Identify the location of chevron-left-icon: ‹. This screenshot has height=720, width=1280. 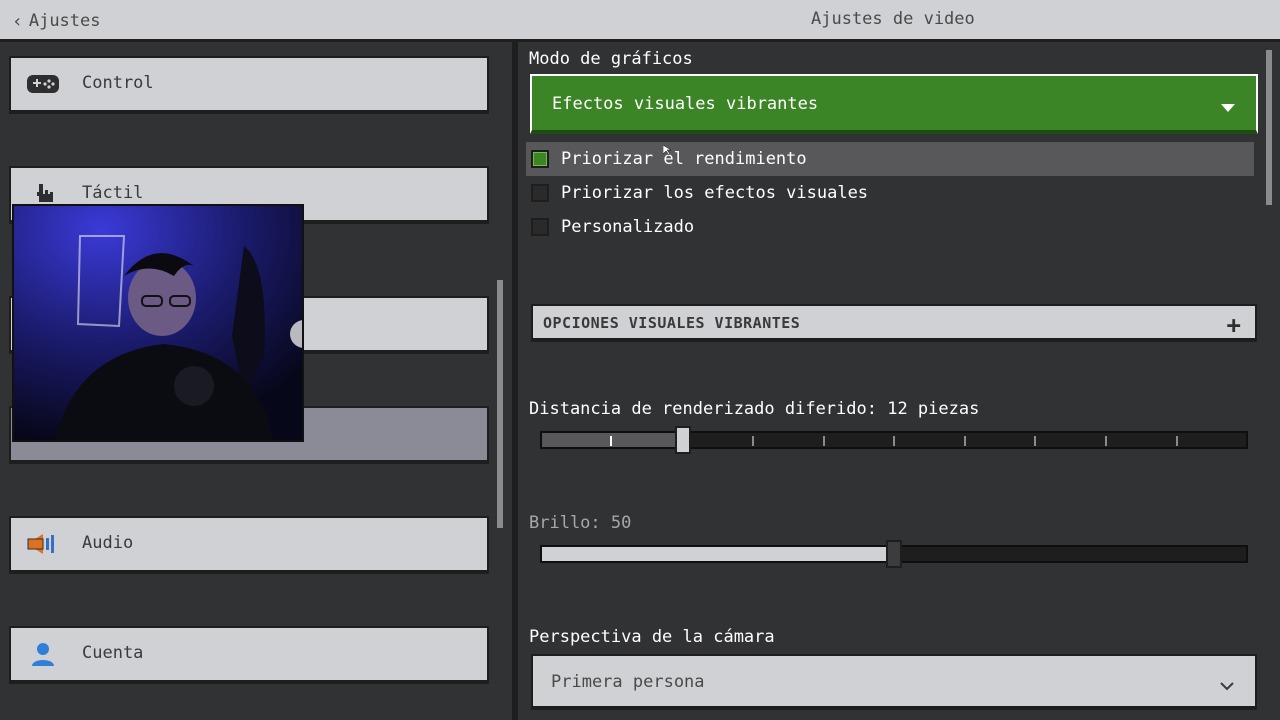
(17, 21).